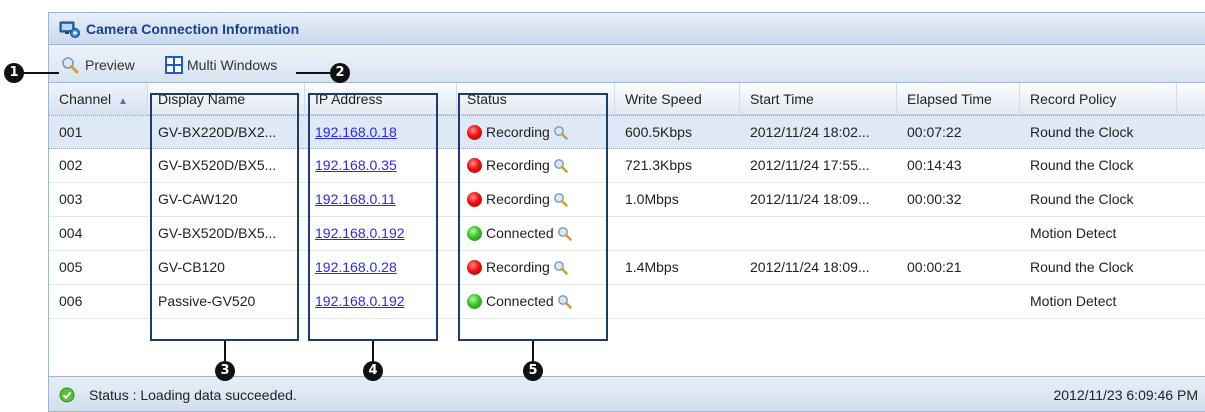 Image resolution: width=1205 pixels, height=412 pixels. Describe the element at coordinates (225, 371) in the screenshot. I see `callout-badge-3: 3` at that location.